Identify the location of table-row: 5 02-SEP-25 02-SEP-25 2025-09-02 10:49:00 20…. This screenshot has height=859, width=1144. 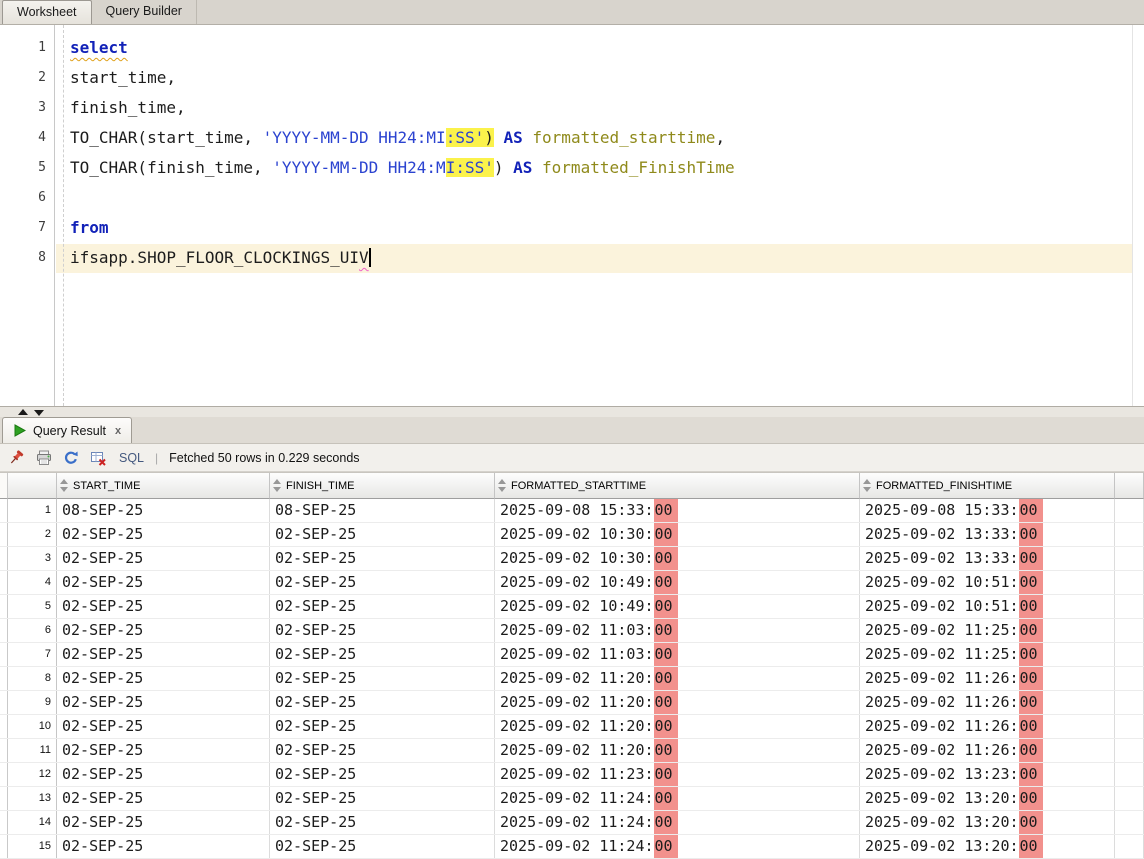
(572, 607).